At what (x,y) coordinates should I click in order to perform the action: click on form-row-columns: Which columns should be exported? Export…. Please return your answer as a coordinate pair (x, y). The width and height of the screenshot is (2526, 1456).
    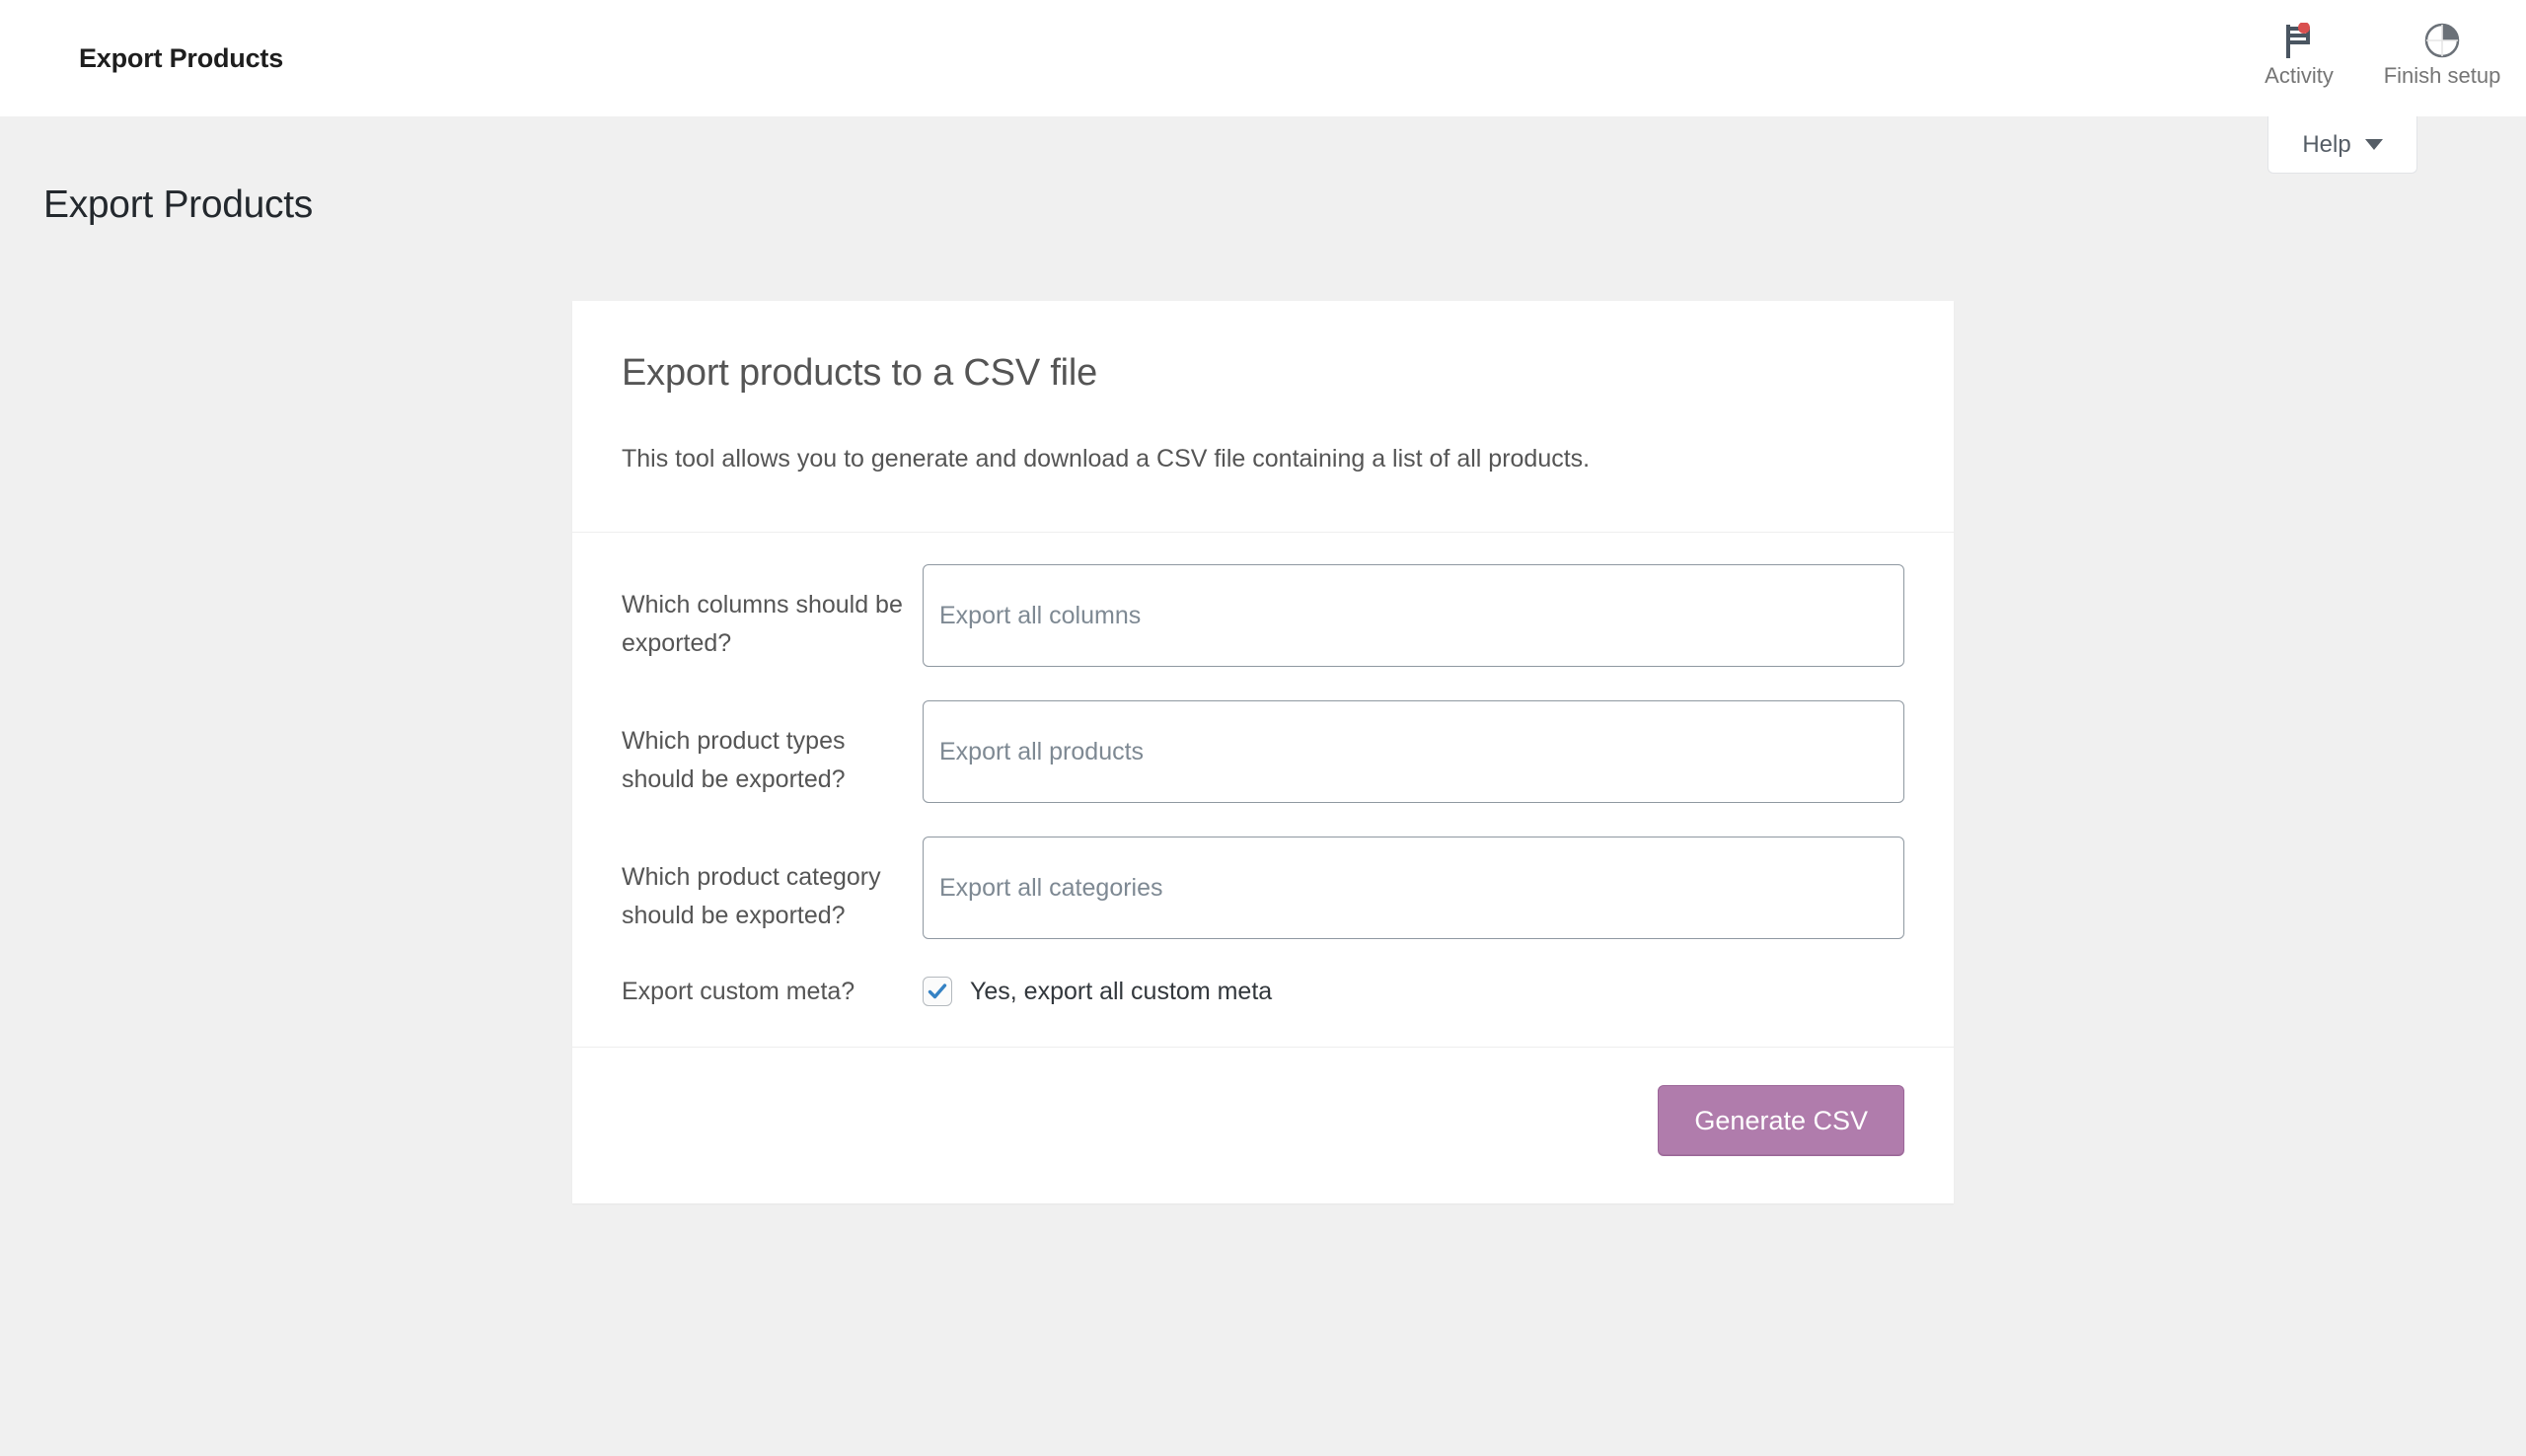
    Looking at the image, I should click on (1263, 615).